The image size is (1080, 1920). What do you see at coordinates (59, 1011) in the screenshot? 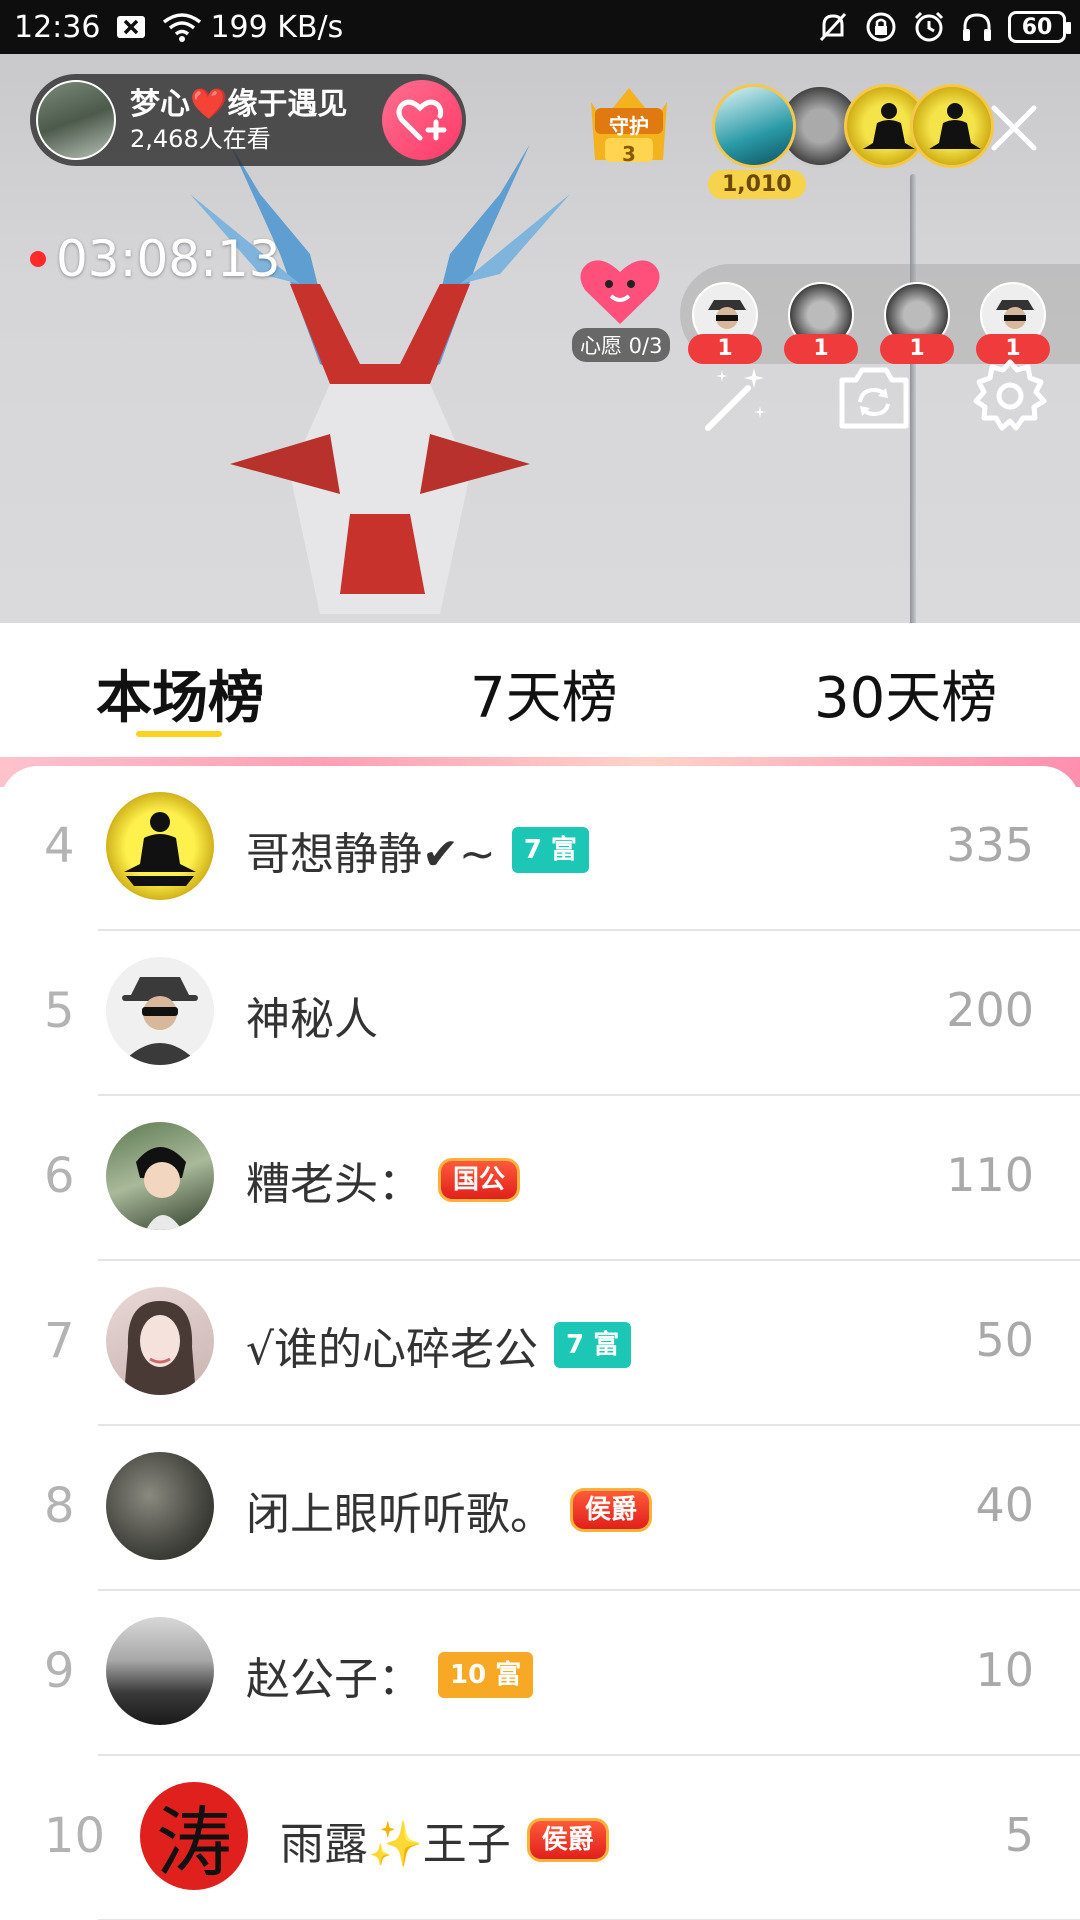
I see `rank-number: 5` at bounding box center [59, 1011].